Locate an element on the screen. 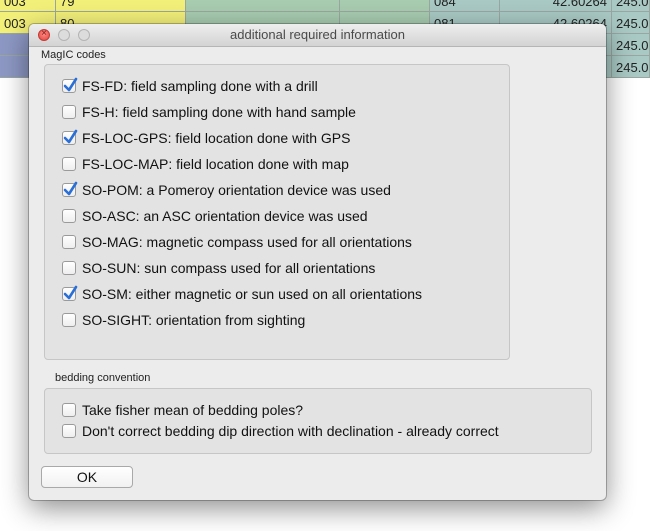 This screenshot has height=531, width=650. checkbox-label: FS-FD: field sampling done with a drill is located at coordinates (200, 86).